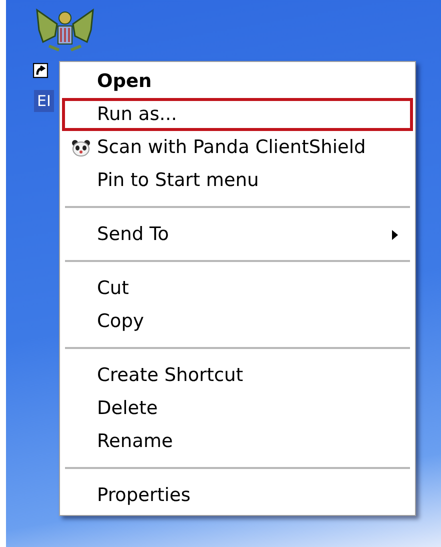 The width and height of the screenshot is (441, 547). I want to click on menu-item: Rename, so click(237, 441).